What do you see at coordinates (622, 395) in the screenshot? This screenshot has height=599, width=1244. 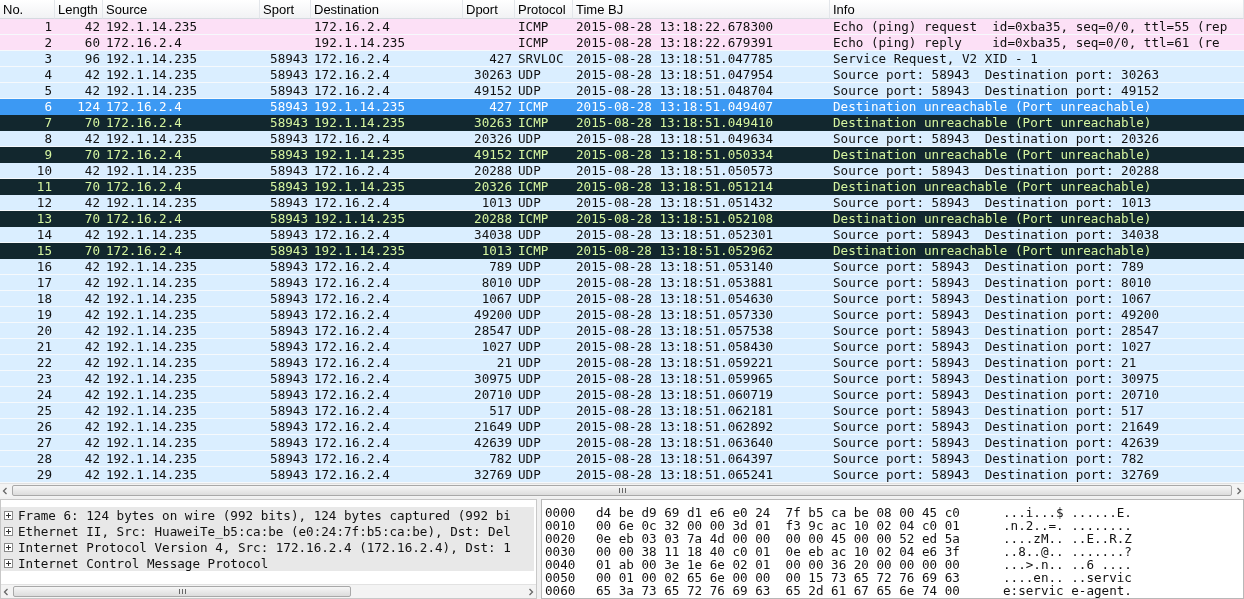 I see `packet-row: 24 42 192.1.14.235 58943 172.16.2.4 20710 UDP 2015-08-28 13:18:51.060719 Source port: 58943 Destination port: 20710` at bounding box center [622, 395].